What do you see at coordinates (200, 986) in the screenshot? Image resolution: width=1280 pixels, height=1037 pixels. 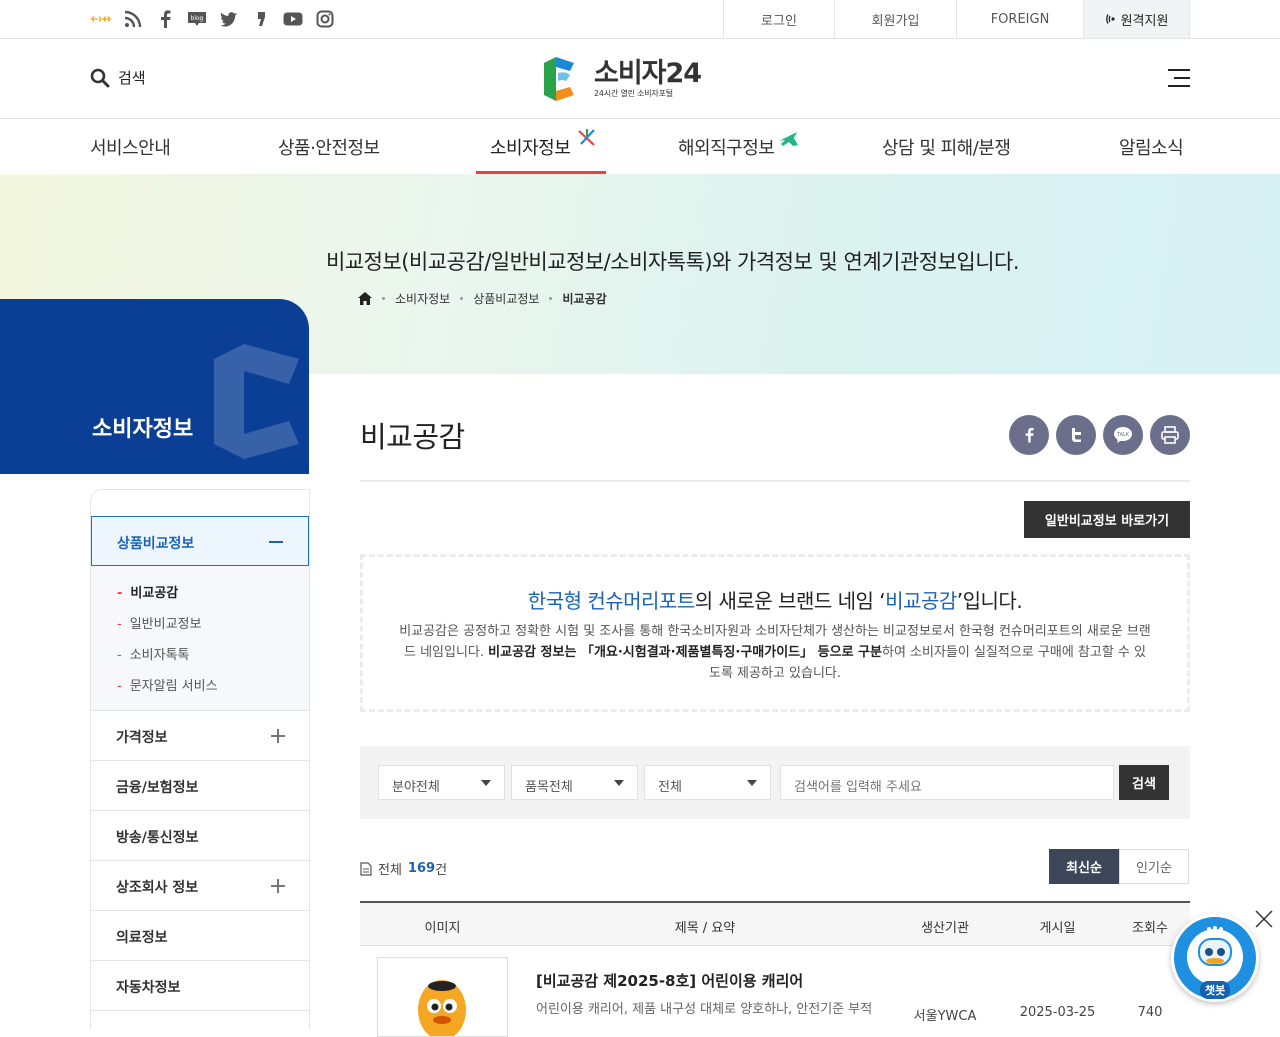 I see `lnb-item-car: 자동차정보` at bounding box center [200, 986].